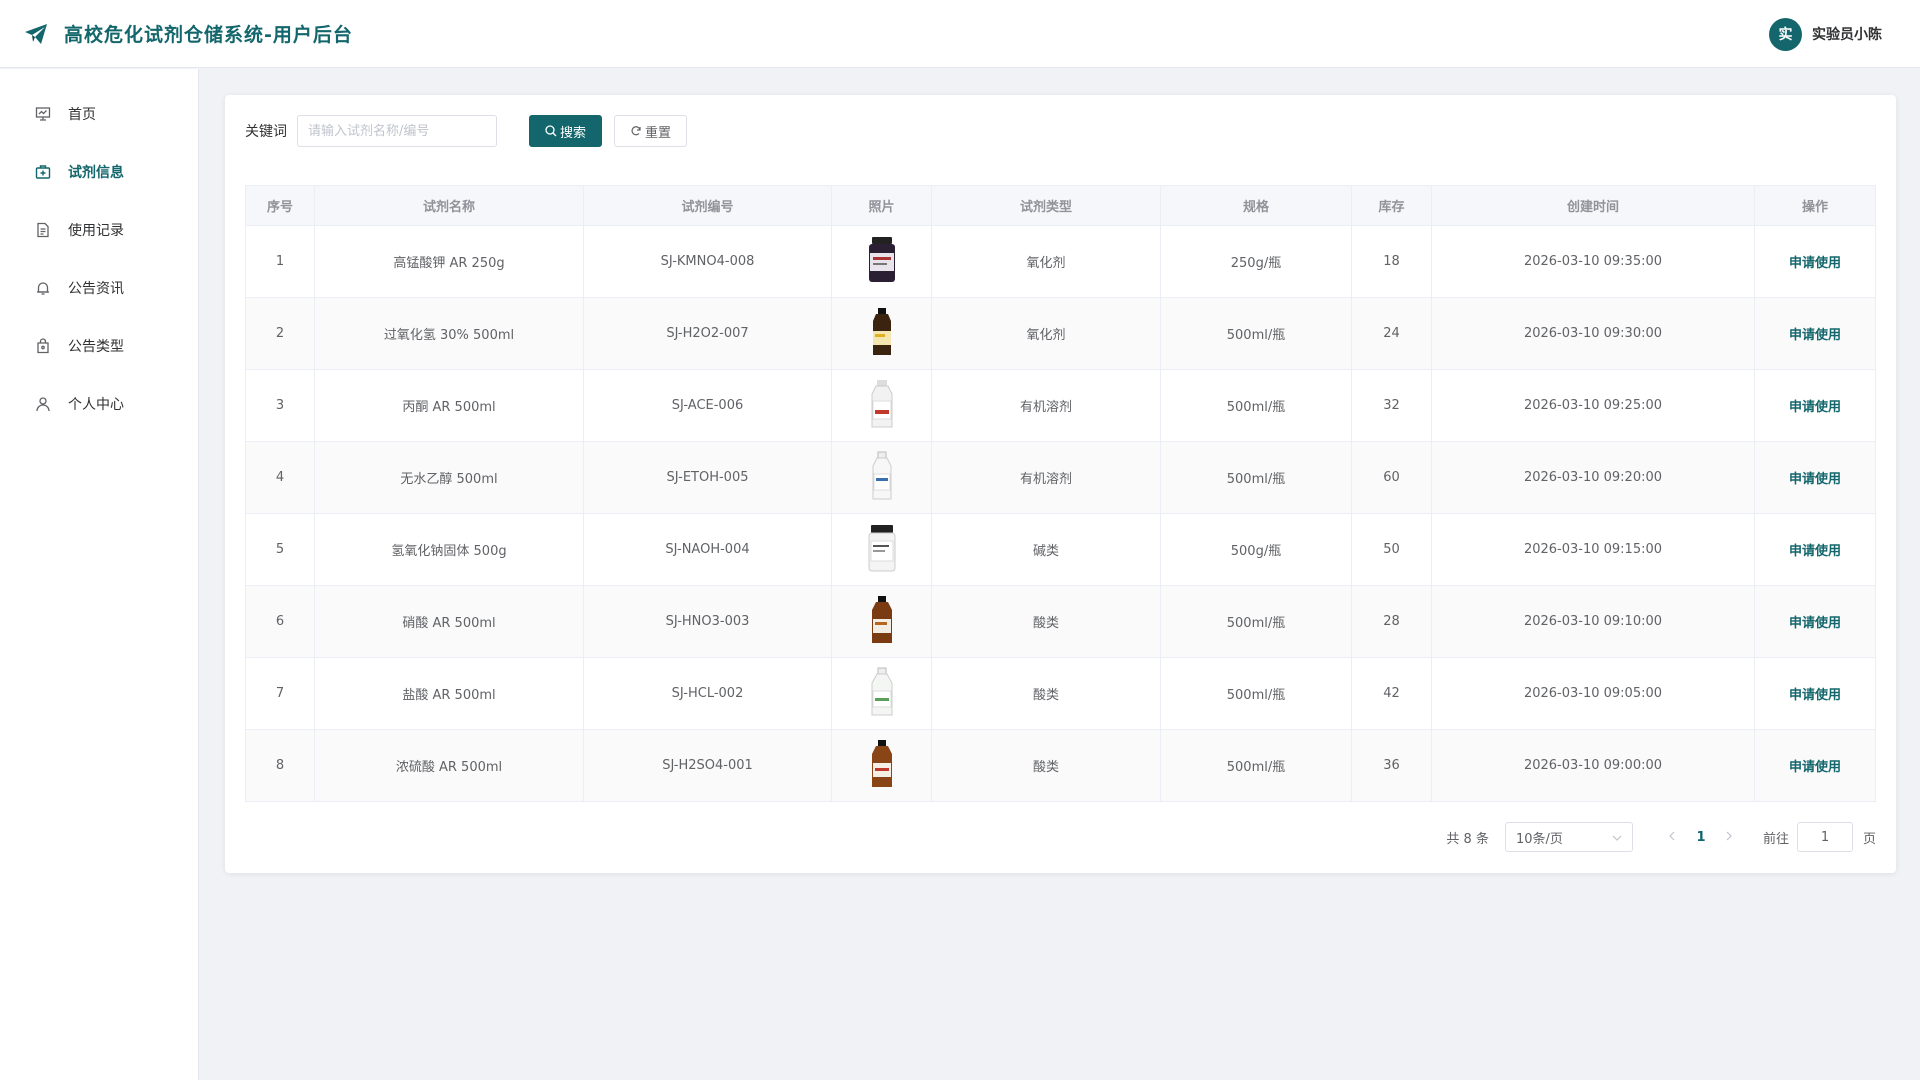  What do you see at coordinates (280, 765) in the screenshot?
I see `cell-index: 8` at bounding box center [280, 765].